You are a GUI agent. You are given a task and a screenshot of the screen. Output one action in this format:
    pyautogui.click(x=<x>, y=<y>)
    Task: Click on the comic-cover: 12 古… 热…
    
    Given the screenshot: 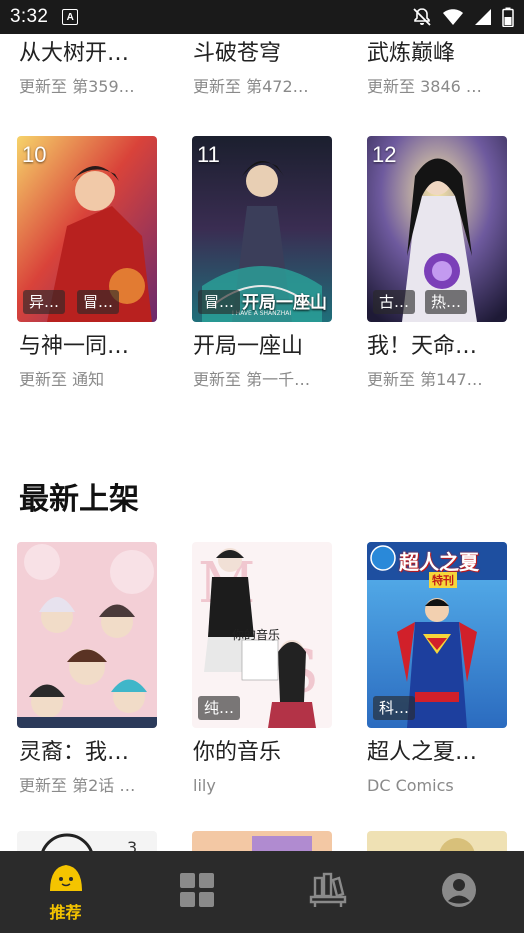 What is the action you would take?
    pyautogui.click(x=437, y=229)
    